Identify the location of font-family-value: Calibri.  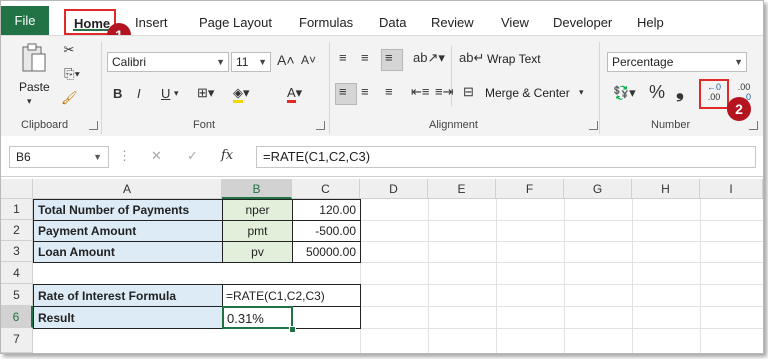
(129, 62).